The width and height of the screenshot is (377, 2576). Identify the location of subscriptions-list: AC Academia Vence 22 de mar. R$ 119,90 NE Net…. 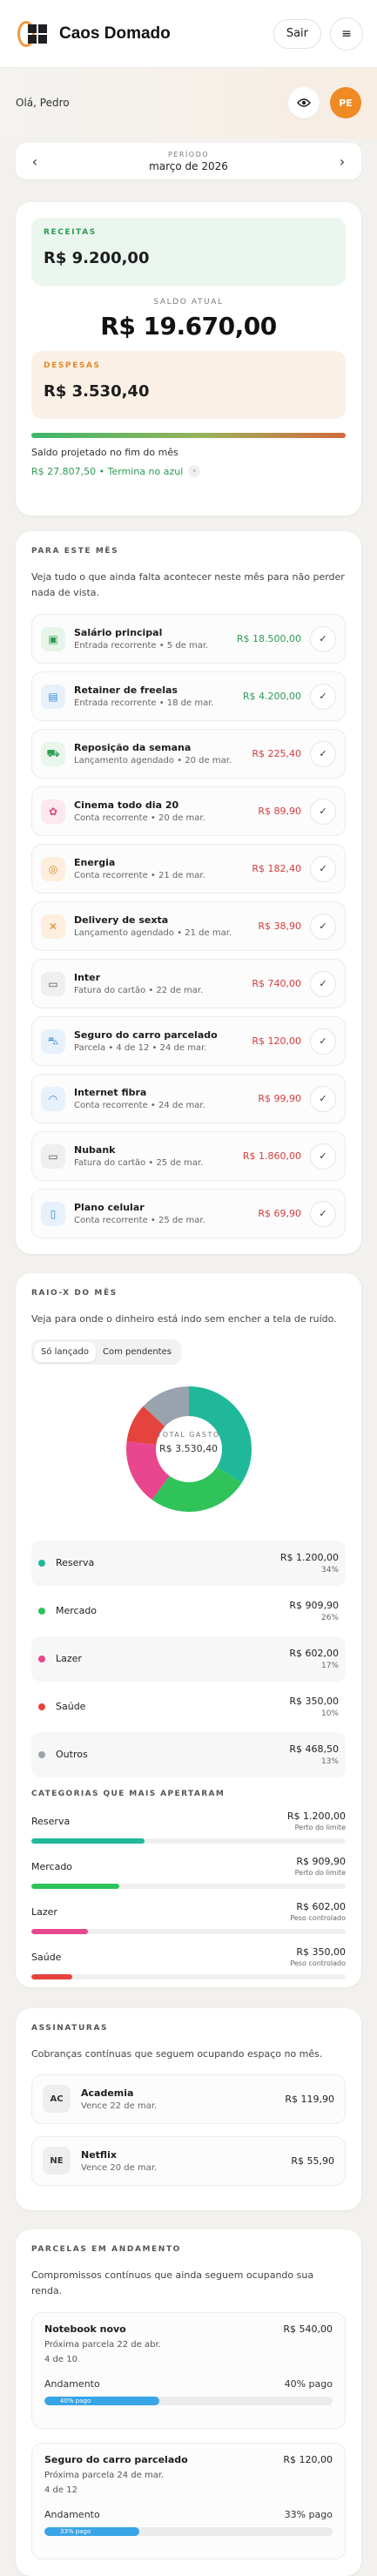
(188, 2130).